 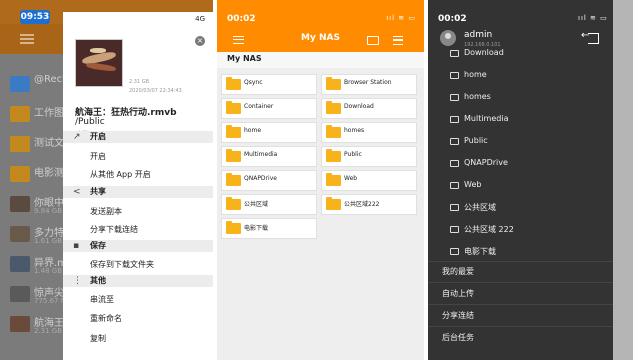 What do you see at coordinates (476, 140) in the screenshot?
I see `drawer-folder: Public` at bounding box center [476, 140].